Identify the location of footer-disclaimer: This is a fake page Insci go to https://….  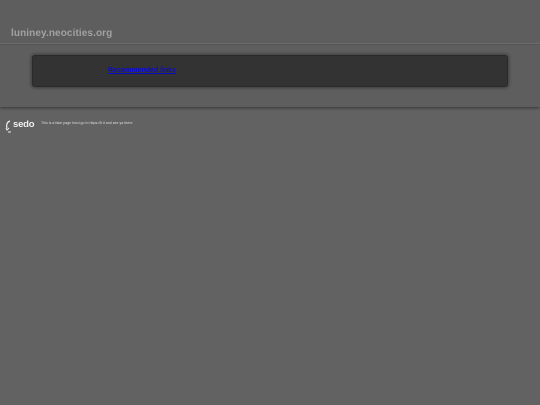
(87, 123).